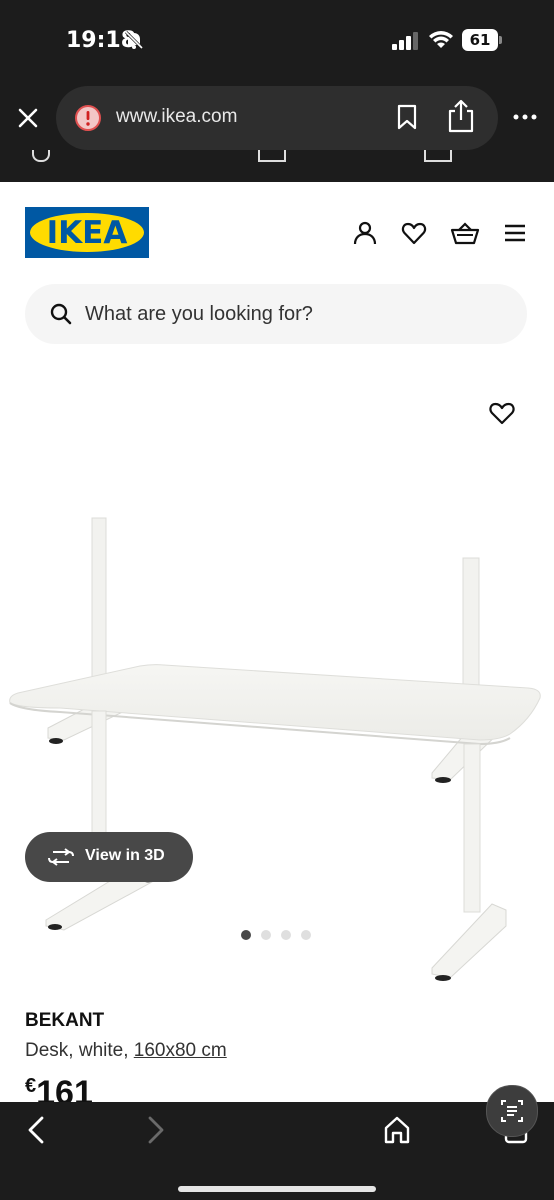 This screenshot has height=1200, width=554. I want to click on view-in-3d-label: View in 3D, so click(125, 855).